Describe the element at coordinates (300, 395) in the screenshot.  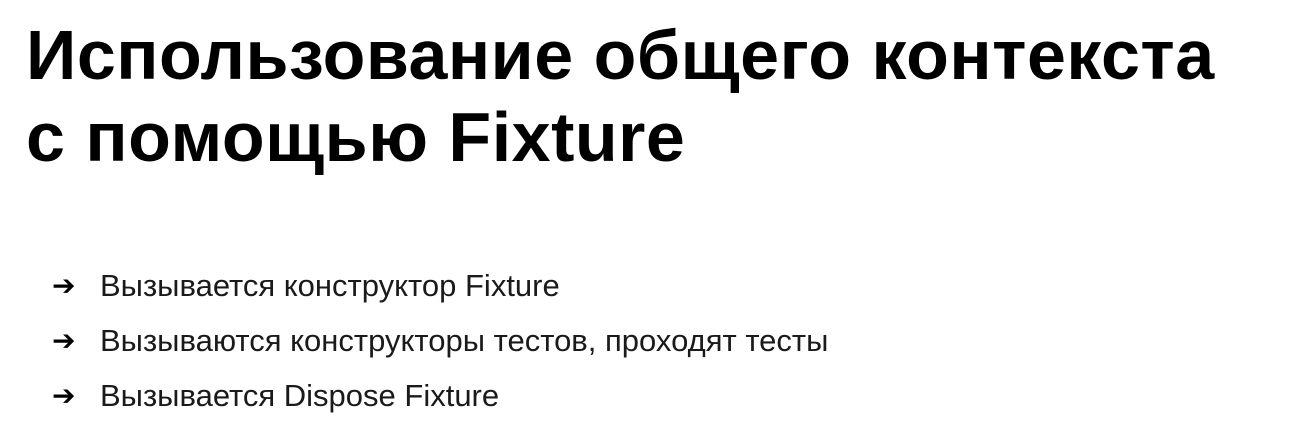
I see `bullet-text: Вызывается Dispose Fixture` at that location.